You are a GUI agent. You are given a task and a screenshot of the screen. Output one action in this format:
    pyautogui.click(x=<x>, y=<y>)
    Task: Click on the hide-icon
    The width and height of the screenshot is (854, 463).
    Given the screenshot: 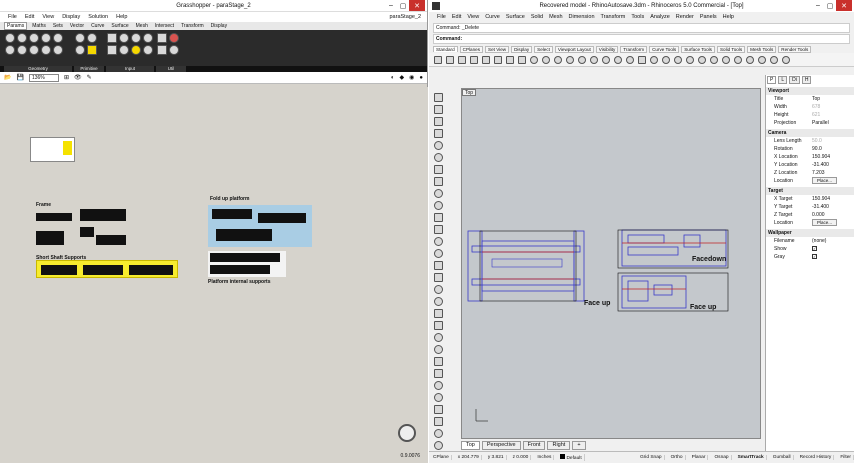 What is the action you would take?
    pyautogui.click(x=666, y=59)
    